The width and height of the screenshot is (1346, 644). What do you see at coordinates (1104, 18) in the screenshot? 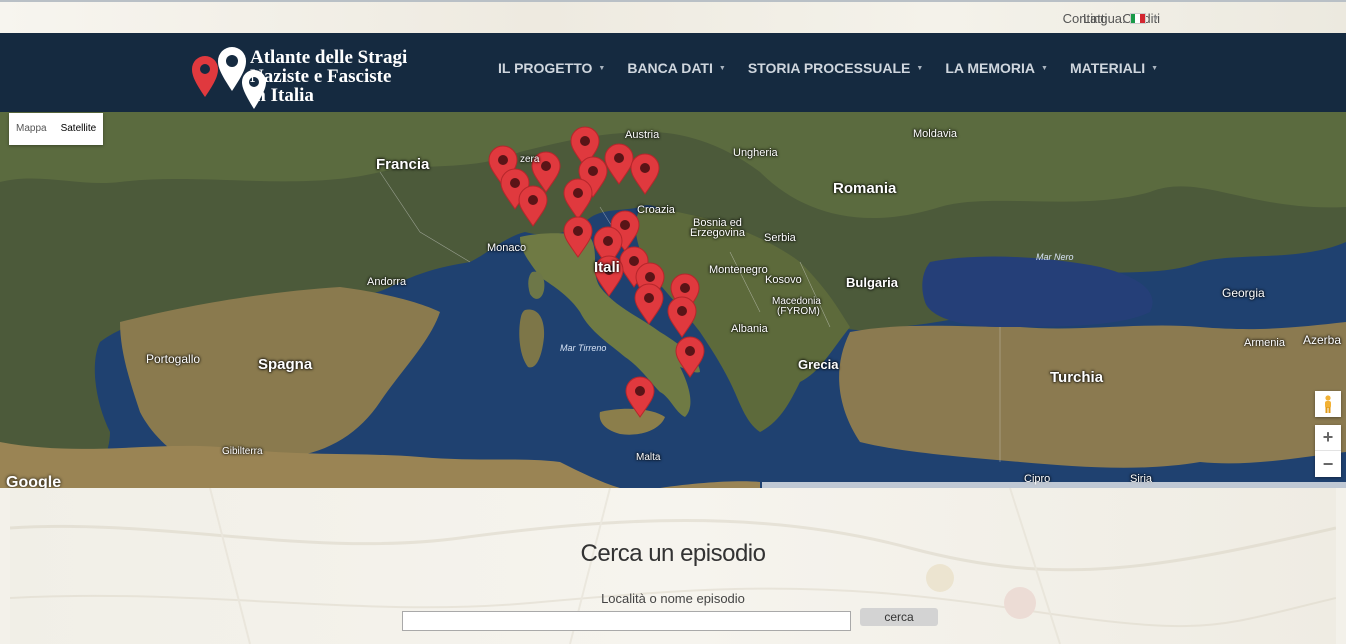
I see `language-label: Lingua:` at bounding box center [1104, 18].